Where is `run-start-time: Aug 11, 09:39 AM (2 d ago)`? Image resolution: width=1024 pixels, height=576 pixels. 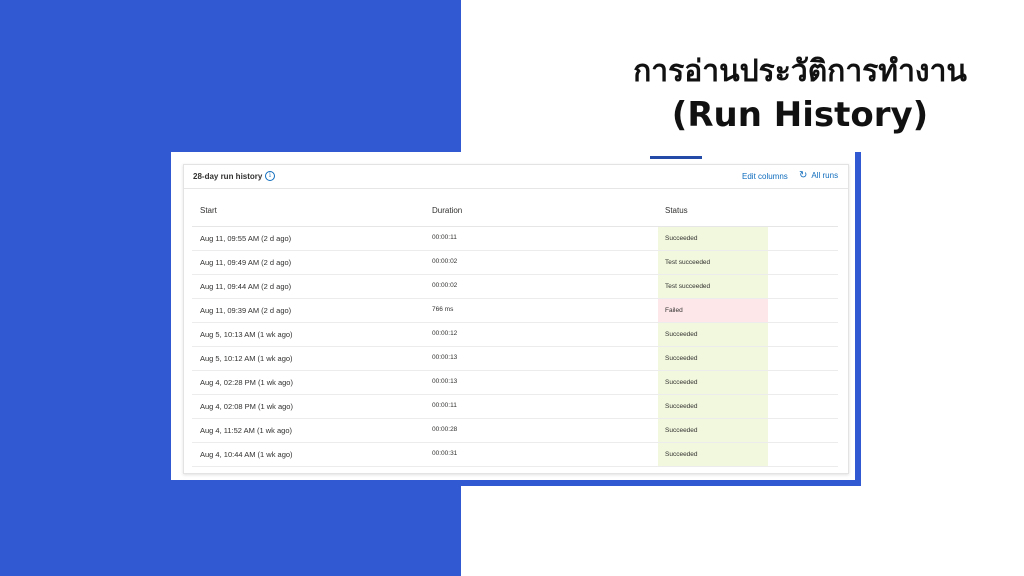
run-start-time: Aug 11, 09:39 AM (2 d ago) is located at coordinates (245, 310).